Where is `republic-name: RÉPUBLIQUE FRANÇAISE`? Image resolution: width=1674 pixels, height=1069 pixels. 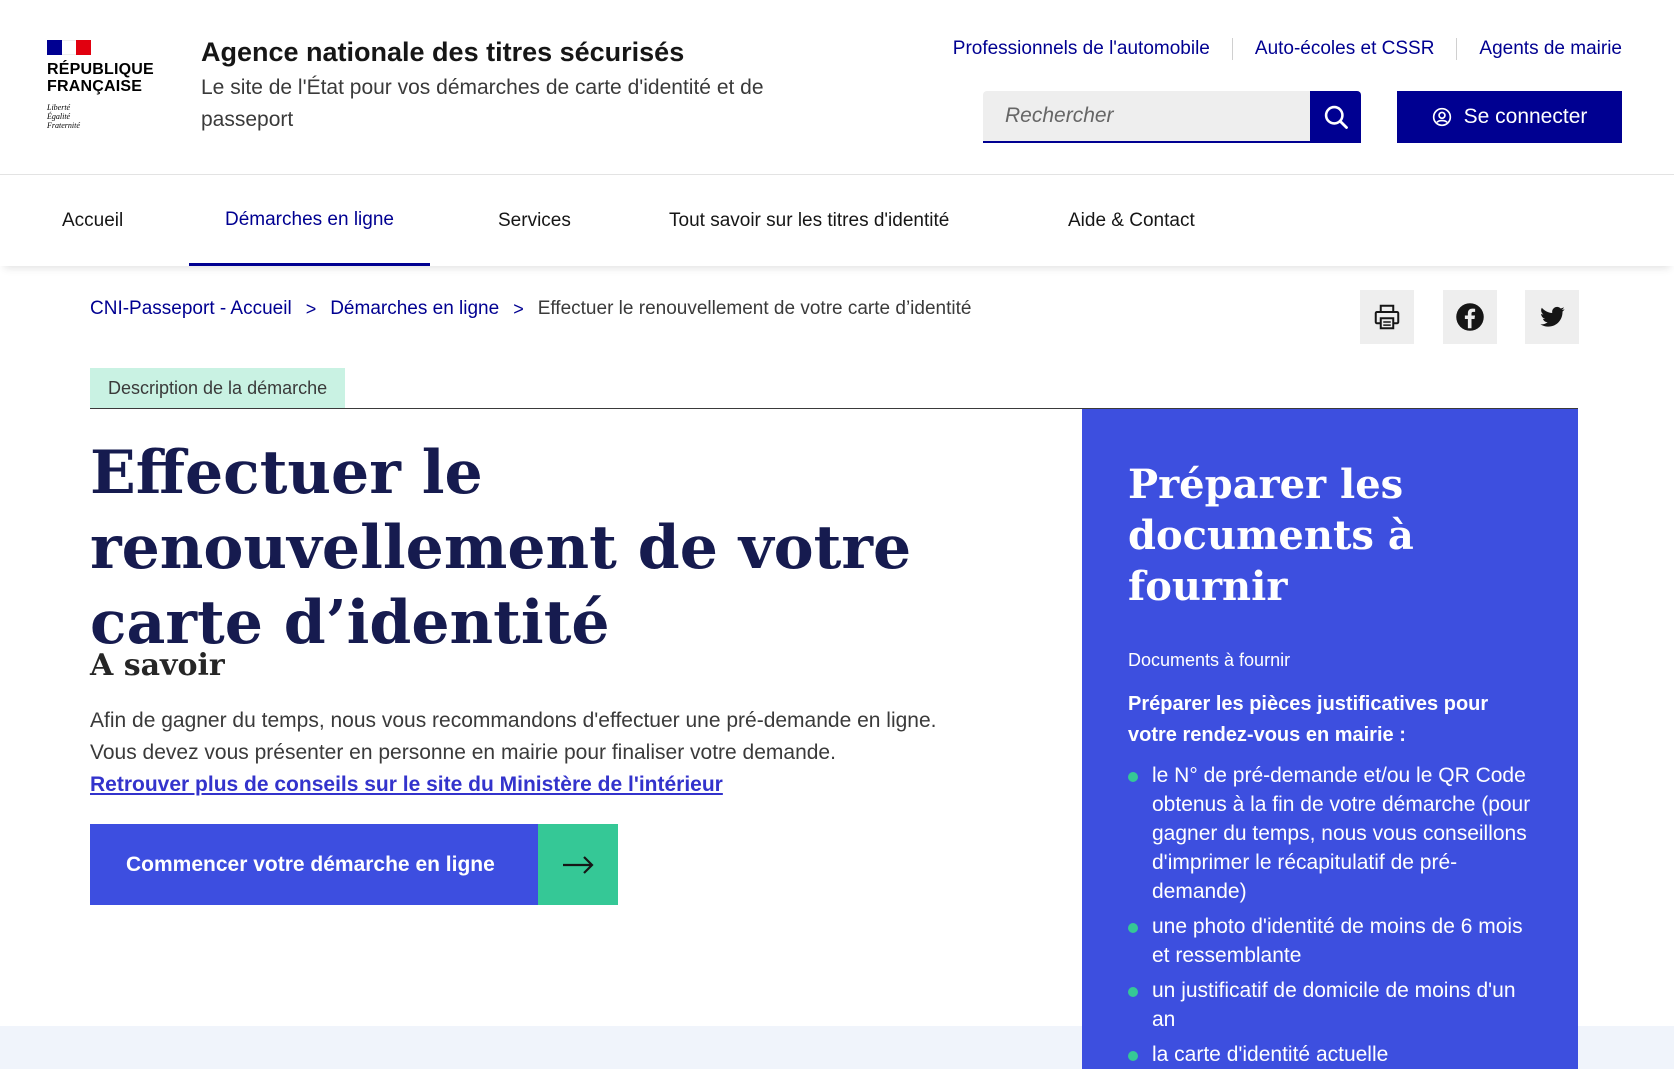 republic-name: RÉPUBLIQUE FRANÇAISE is located at coordinates (100, 78).